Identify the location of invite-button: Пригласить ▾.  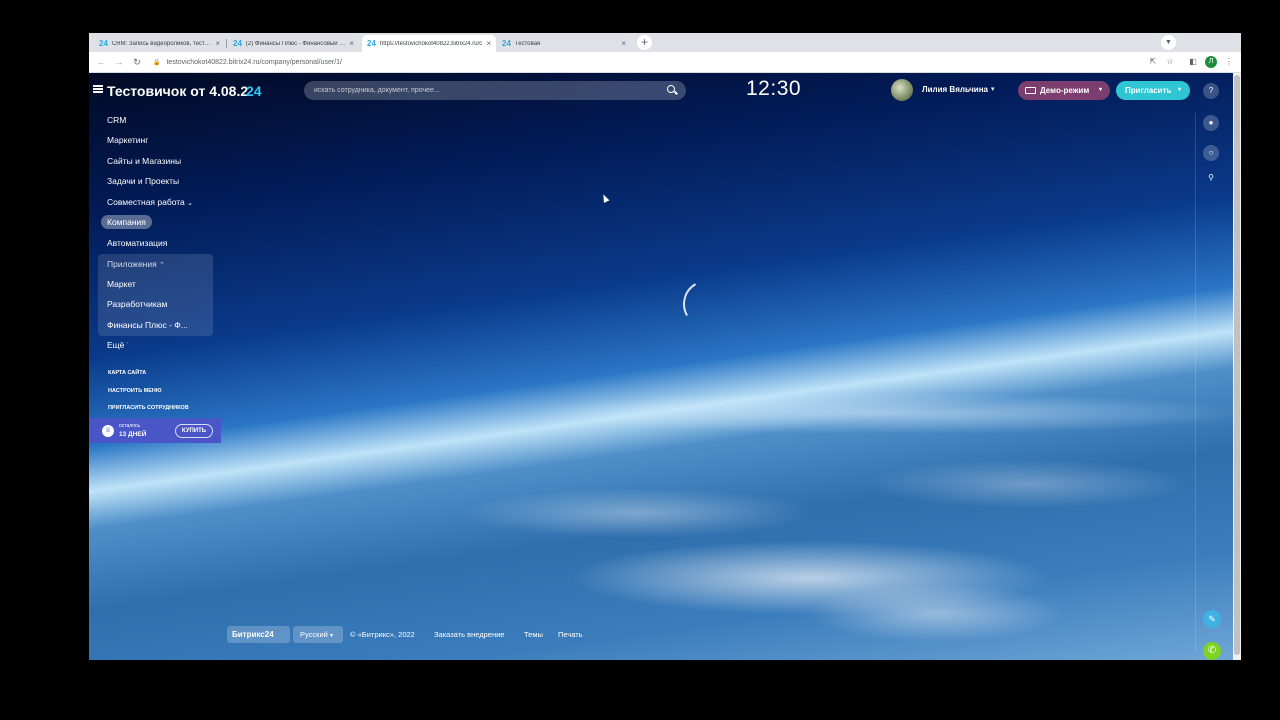
(1153, 90).